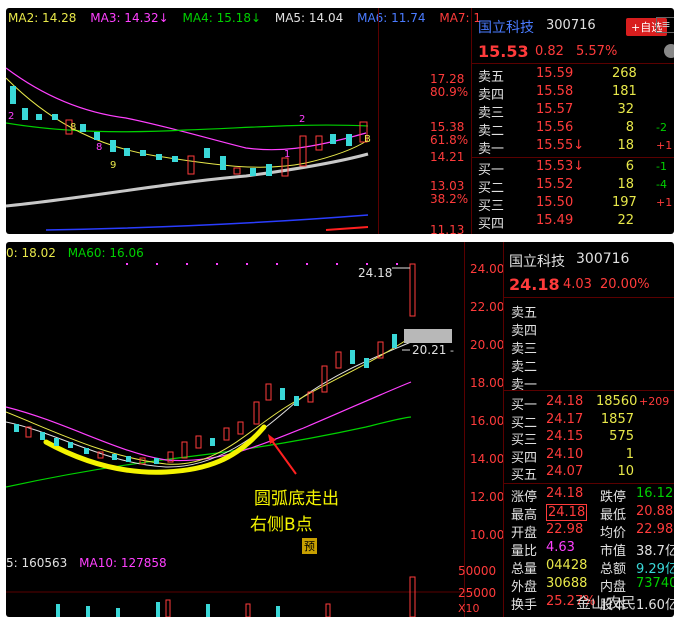 The height and width of the screenshot is (617, 680). What do you see at coordinates (487, 269) in the screenshot?
I see `axis-24: 24.00` at bounding box center [487, 269].